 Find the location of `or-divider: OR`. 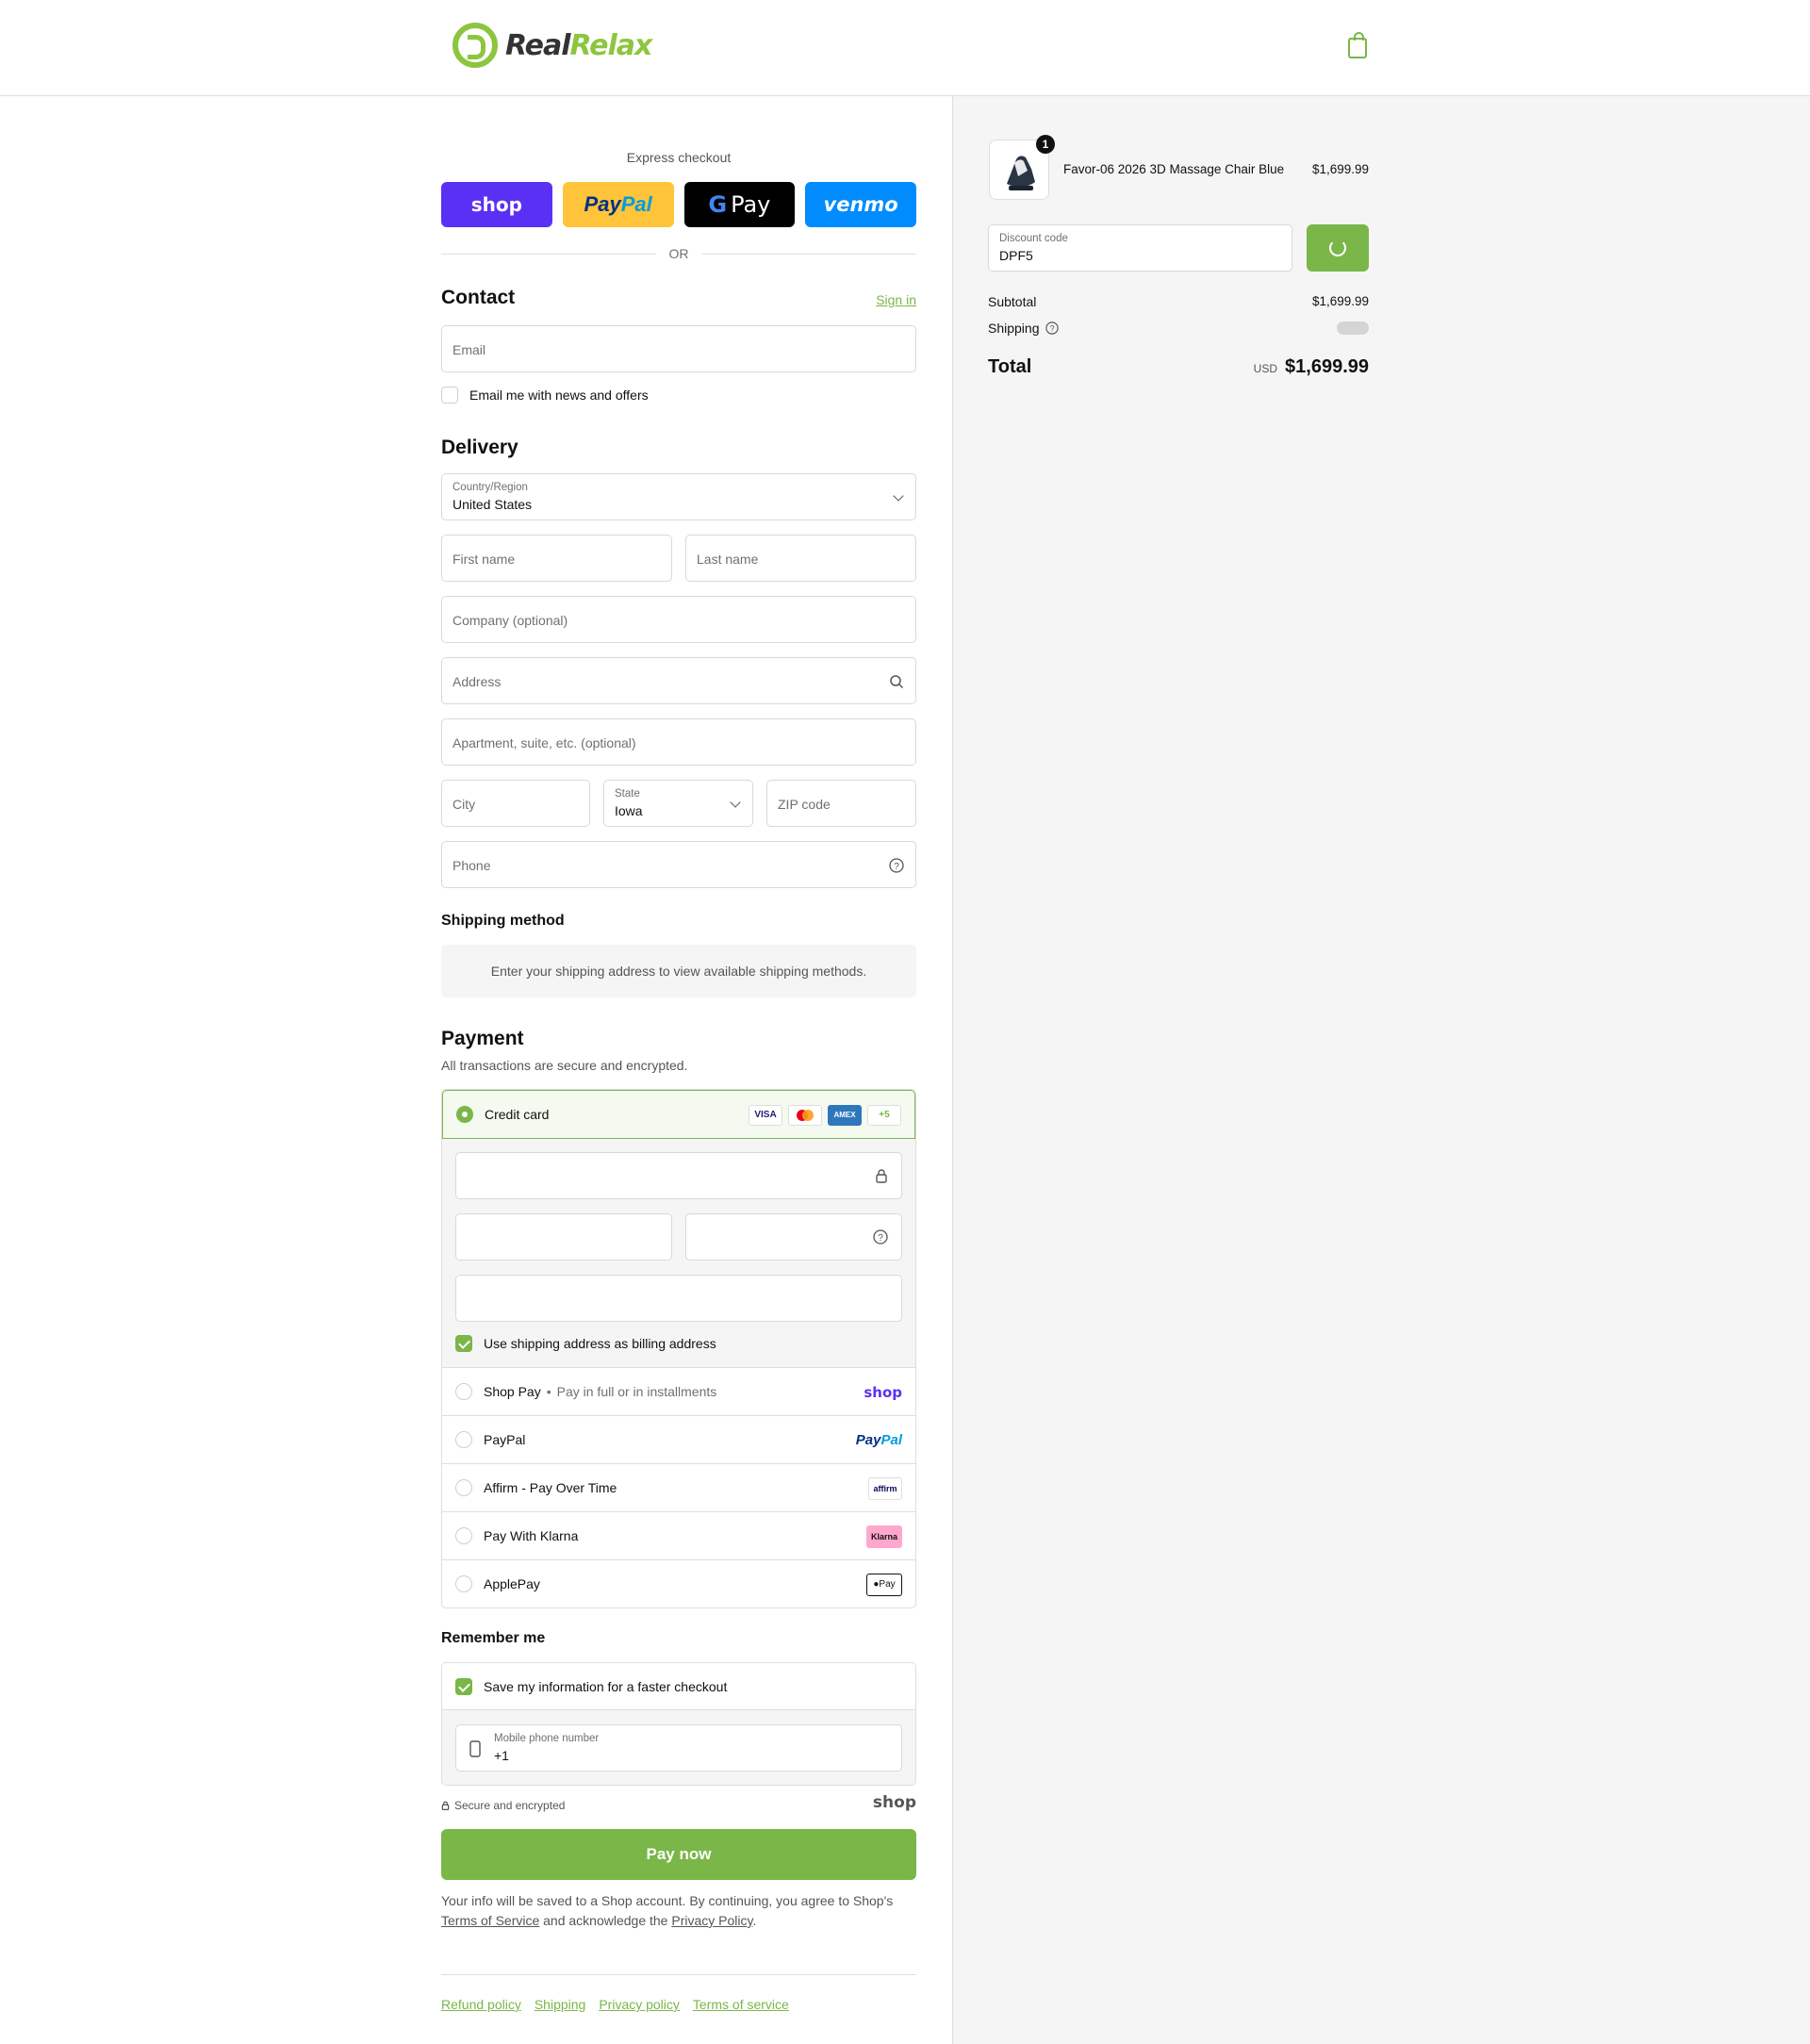

or-divider: OR is located at coordinates (678, 253).